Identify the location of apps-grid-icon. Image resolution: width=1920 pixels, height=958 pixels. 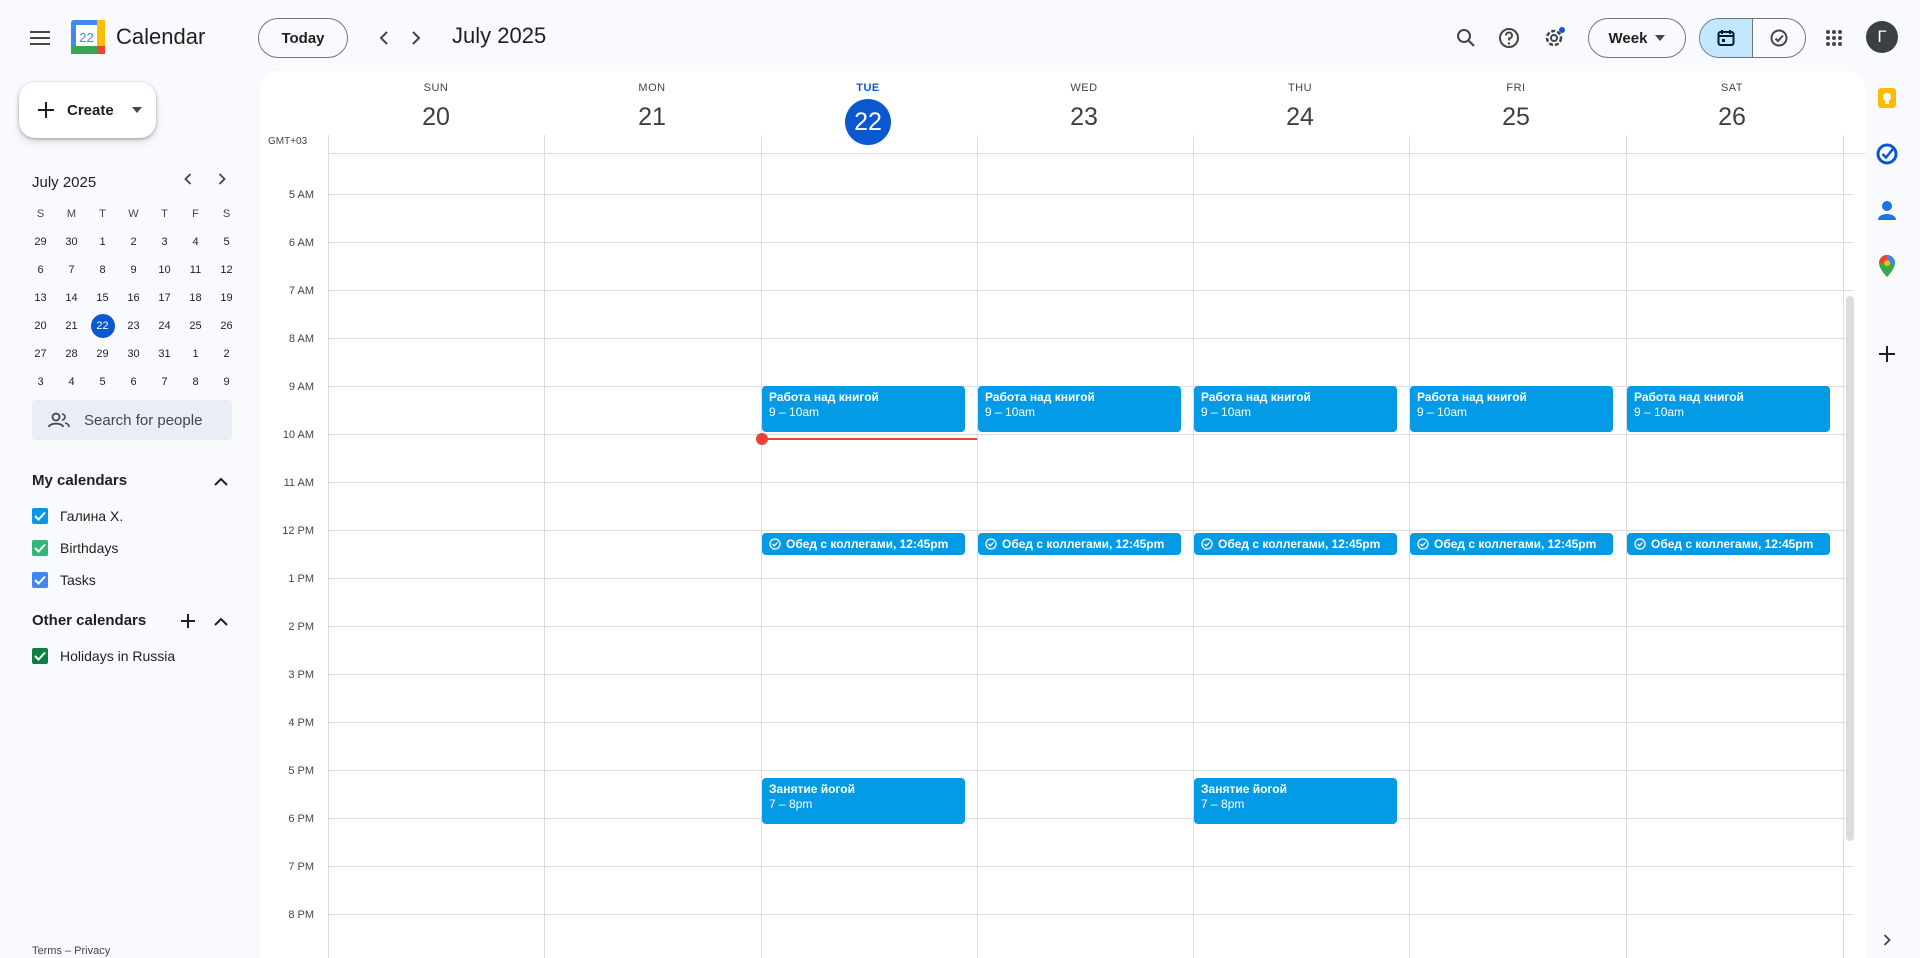
(1834, 38).